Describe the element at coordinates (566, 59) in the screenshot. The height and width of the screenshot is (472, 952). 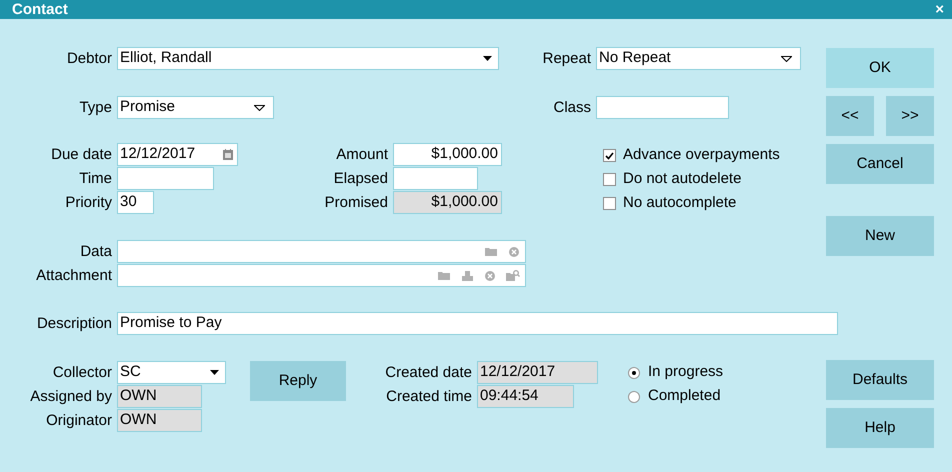
I see `field-label: Repeat` at that location.